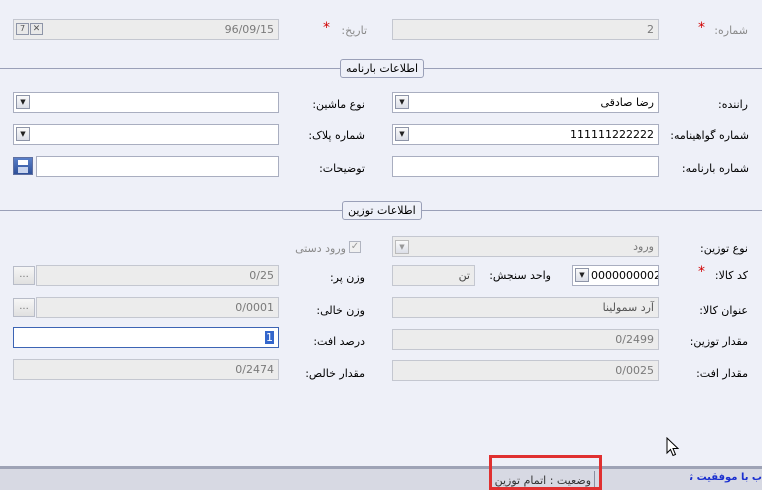  Describe the element at coordinates (723, 248) in the screenshot. I see `weighing-type-label: نوع توزین:` at that location.